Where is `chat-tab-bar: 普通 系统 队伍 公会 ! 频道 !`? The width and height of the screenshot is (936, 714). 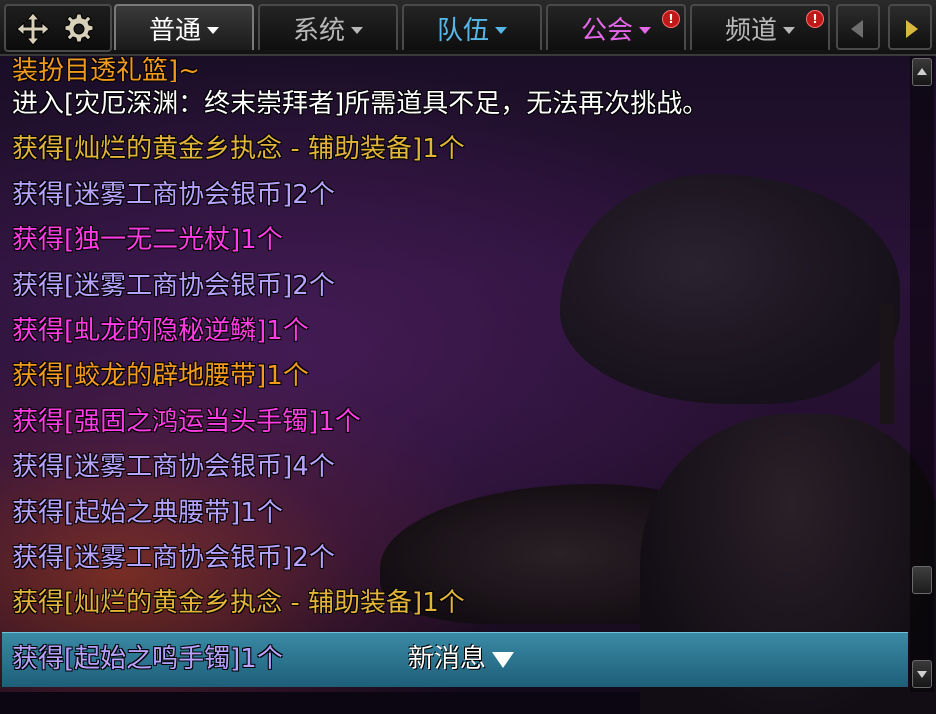
chat-tab-bar: 普通 系统 队伍 公会 ! 频道 ! is located at coordinates (468, 28).